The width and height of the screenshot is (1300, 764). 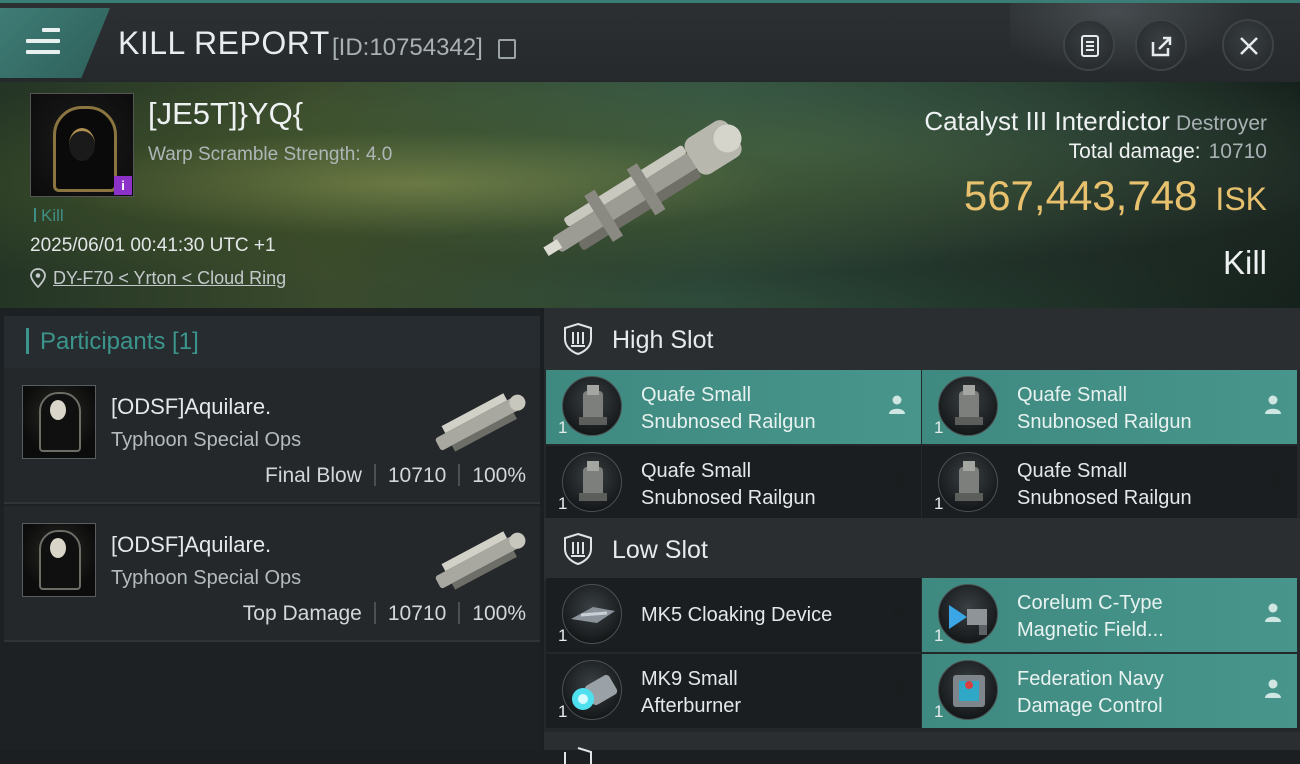 I want to click on module-name-line1: MK5 Cloaking Device, so click(x=737, y=615).